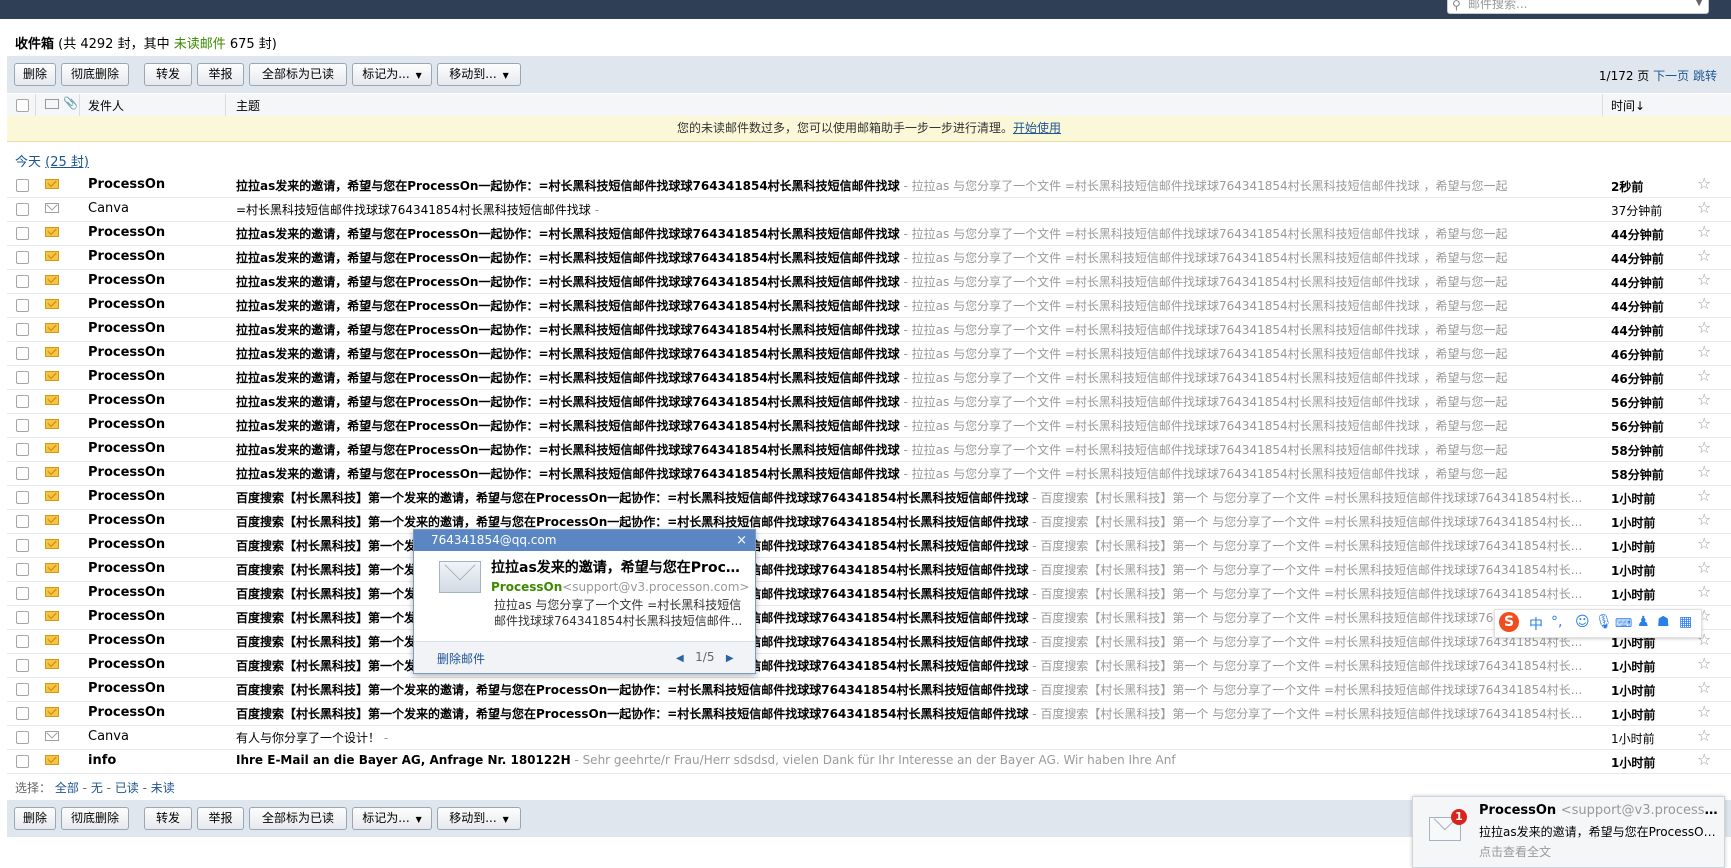  Describe the element at coordinates (1037, 128) in the screenshot. I see `start-using-link: 开始使用` at that location.